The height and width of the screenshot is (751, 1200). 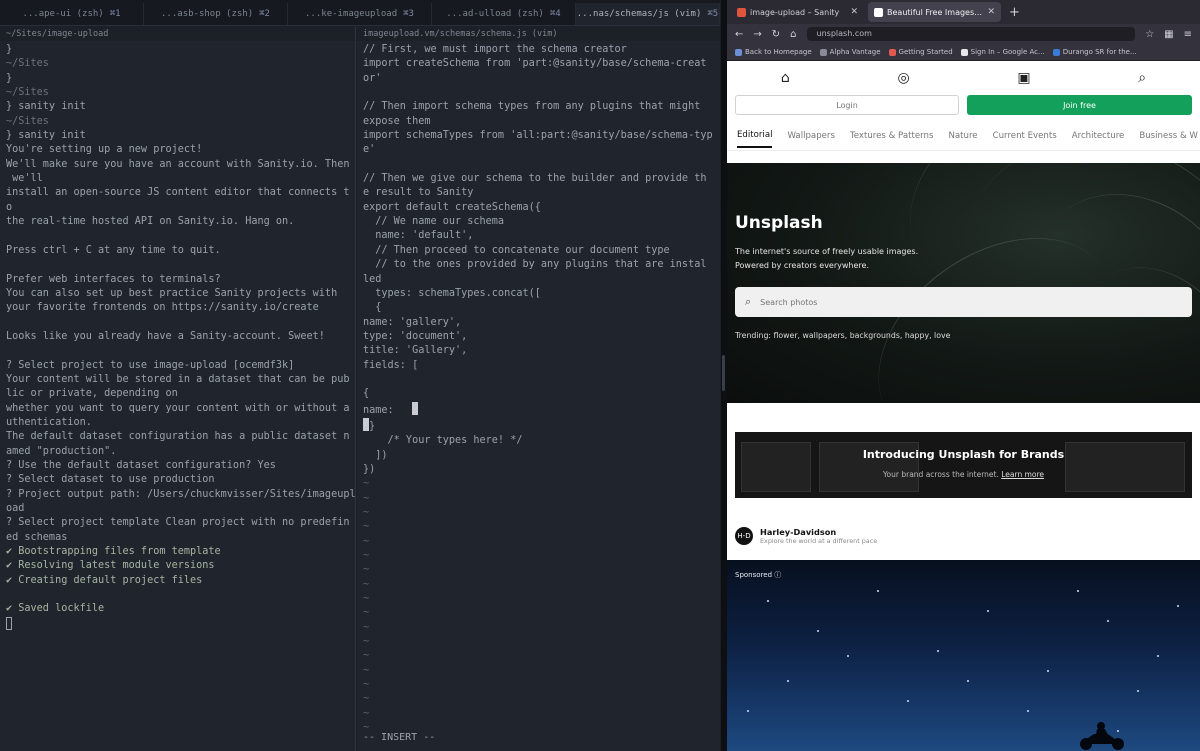 I want to click on code-text: /* Your types here! */, so click(x=443, y=441).